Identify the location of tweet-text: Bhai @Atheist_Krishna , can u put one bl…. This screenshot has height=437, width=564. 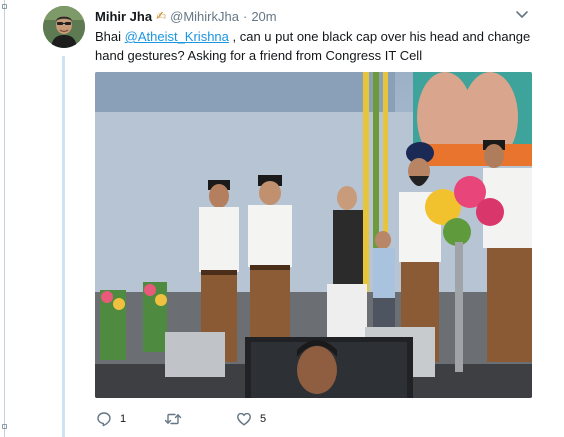
(315, 46).